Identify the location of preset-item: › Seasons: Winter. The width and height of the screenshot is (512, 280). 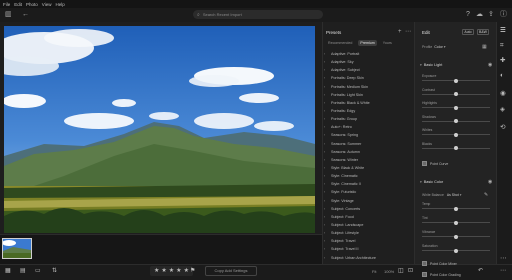
(367, 160).